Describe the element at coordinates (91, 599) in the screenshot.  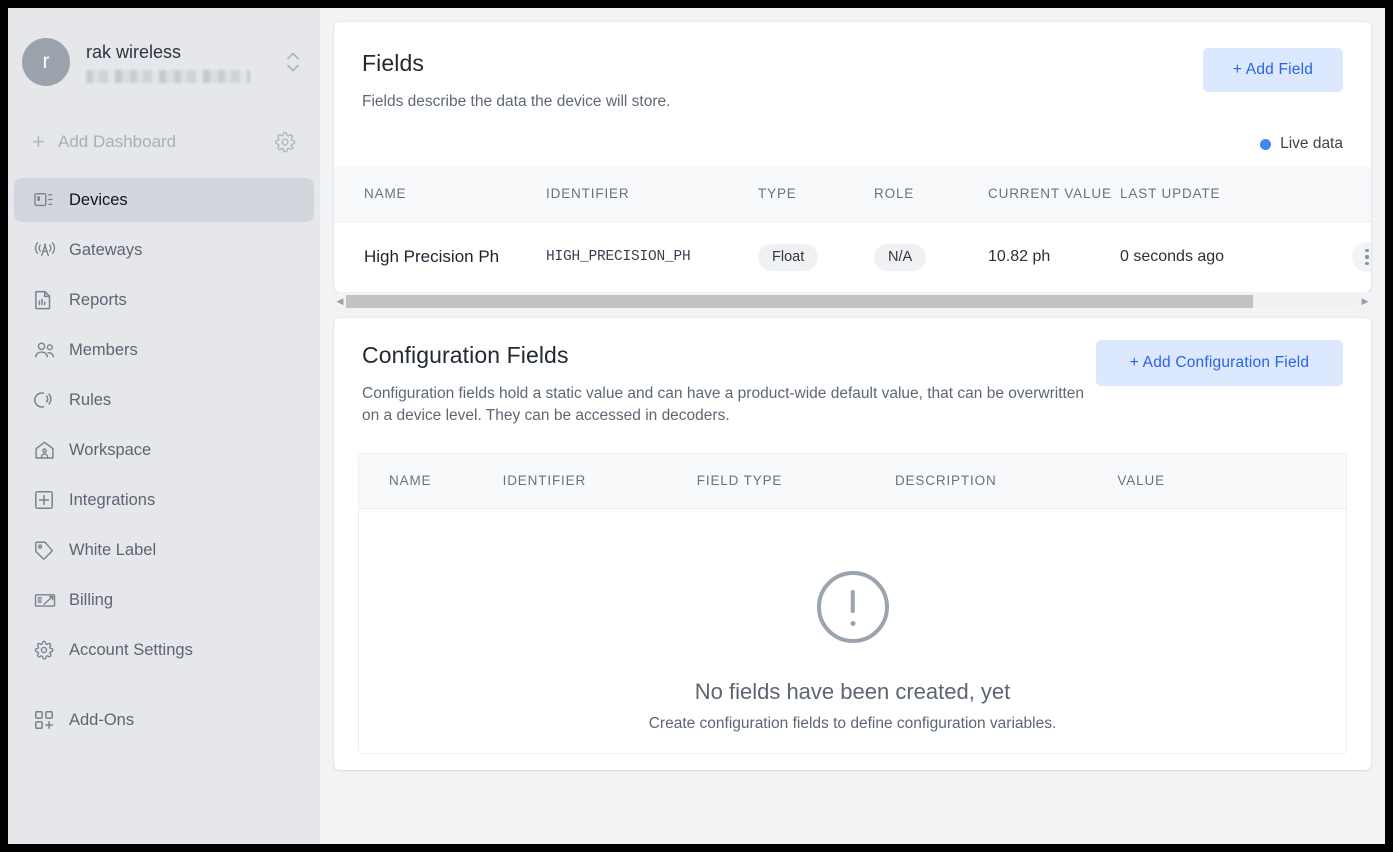
I see `sidebar-item-label: Billing` at that location.